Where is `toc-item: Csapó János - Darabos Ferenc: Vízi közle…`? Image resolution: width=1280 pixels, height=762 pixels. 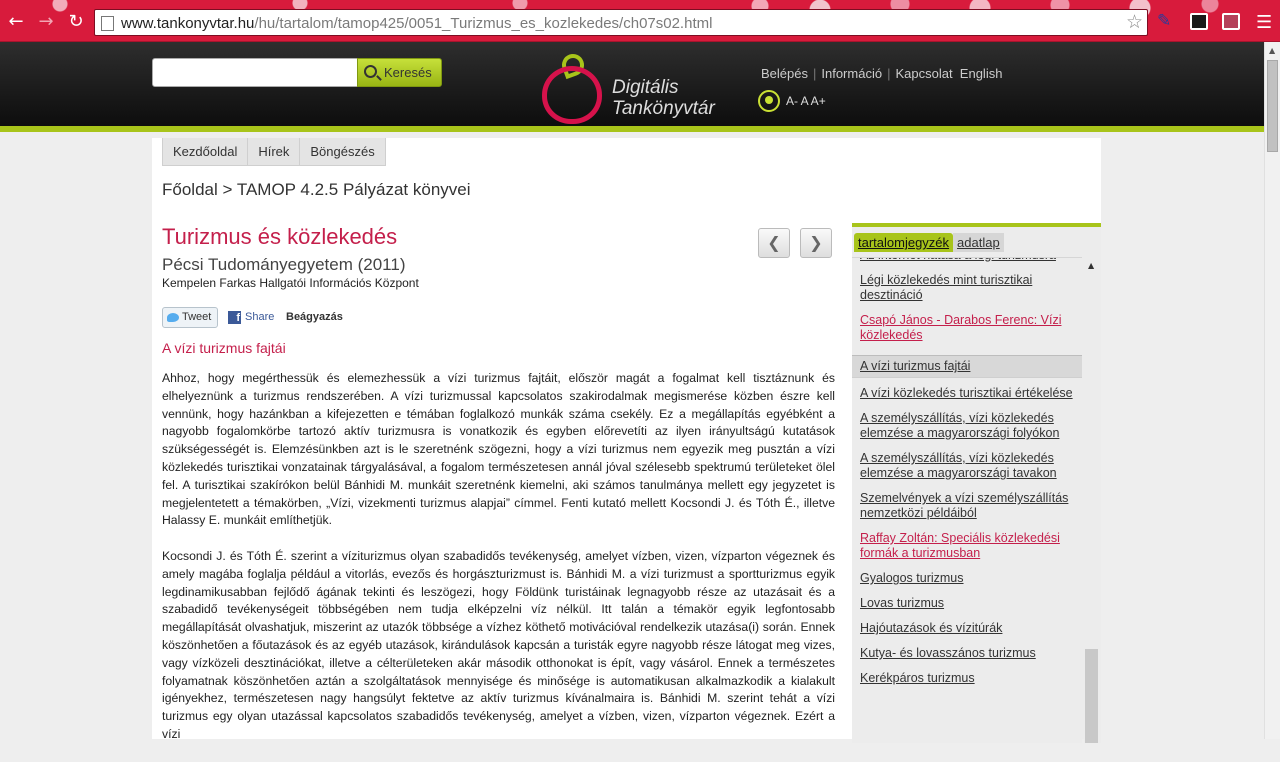
toc-item: Csapó János - Darabos Ferenc: Vízi közle… is located at coordinates (967, 328).